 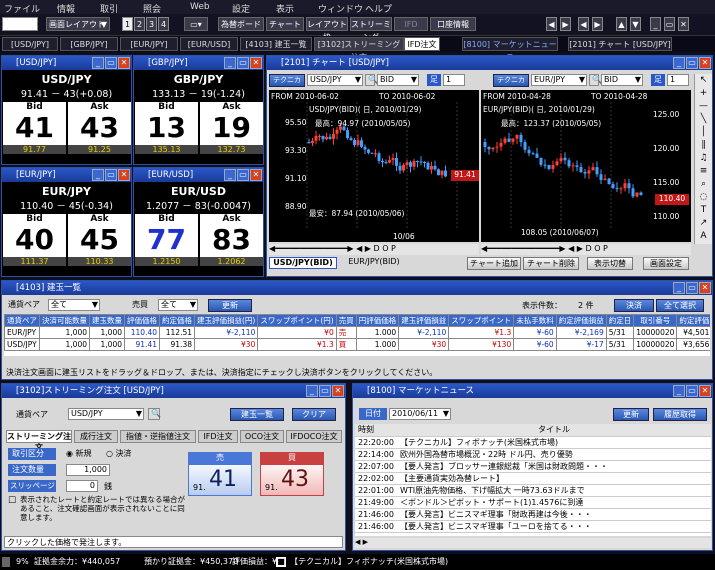 What do you see at coordinates (411, 24) in the screenshot?
I see `ifd-button: IFD` at bounding box center [411, 24].